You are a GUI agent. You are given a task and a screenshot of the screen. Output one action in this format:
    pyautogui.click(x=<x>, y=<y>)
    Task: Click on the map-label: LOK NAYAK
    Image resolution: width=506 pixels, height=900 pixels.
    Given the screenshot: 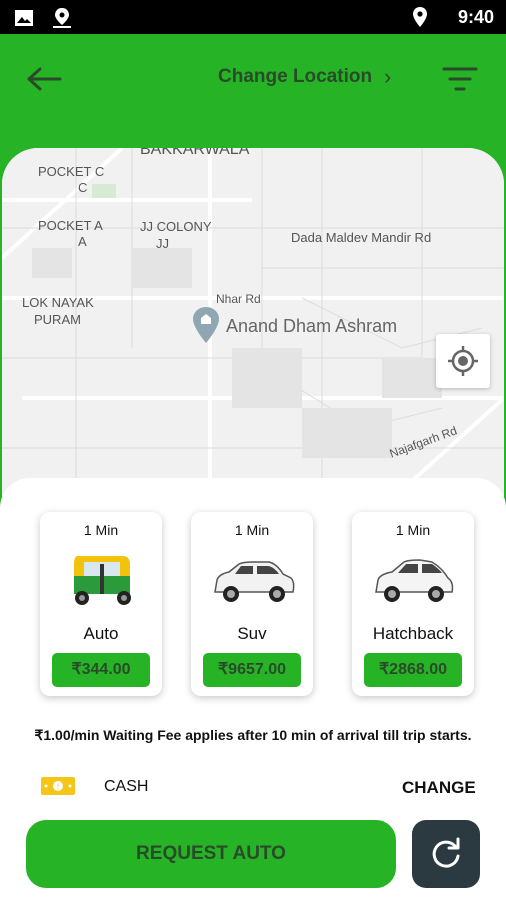 What is the action you would take?
    pyautogui.click(x=58, y=302)
    